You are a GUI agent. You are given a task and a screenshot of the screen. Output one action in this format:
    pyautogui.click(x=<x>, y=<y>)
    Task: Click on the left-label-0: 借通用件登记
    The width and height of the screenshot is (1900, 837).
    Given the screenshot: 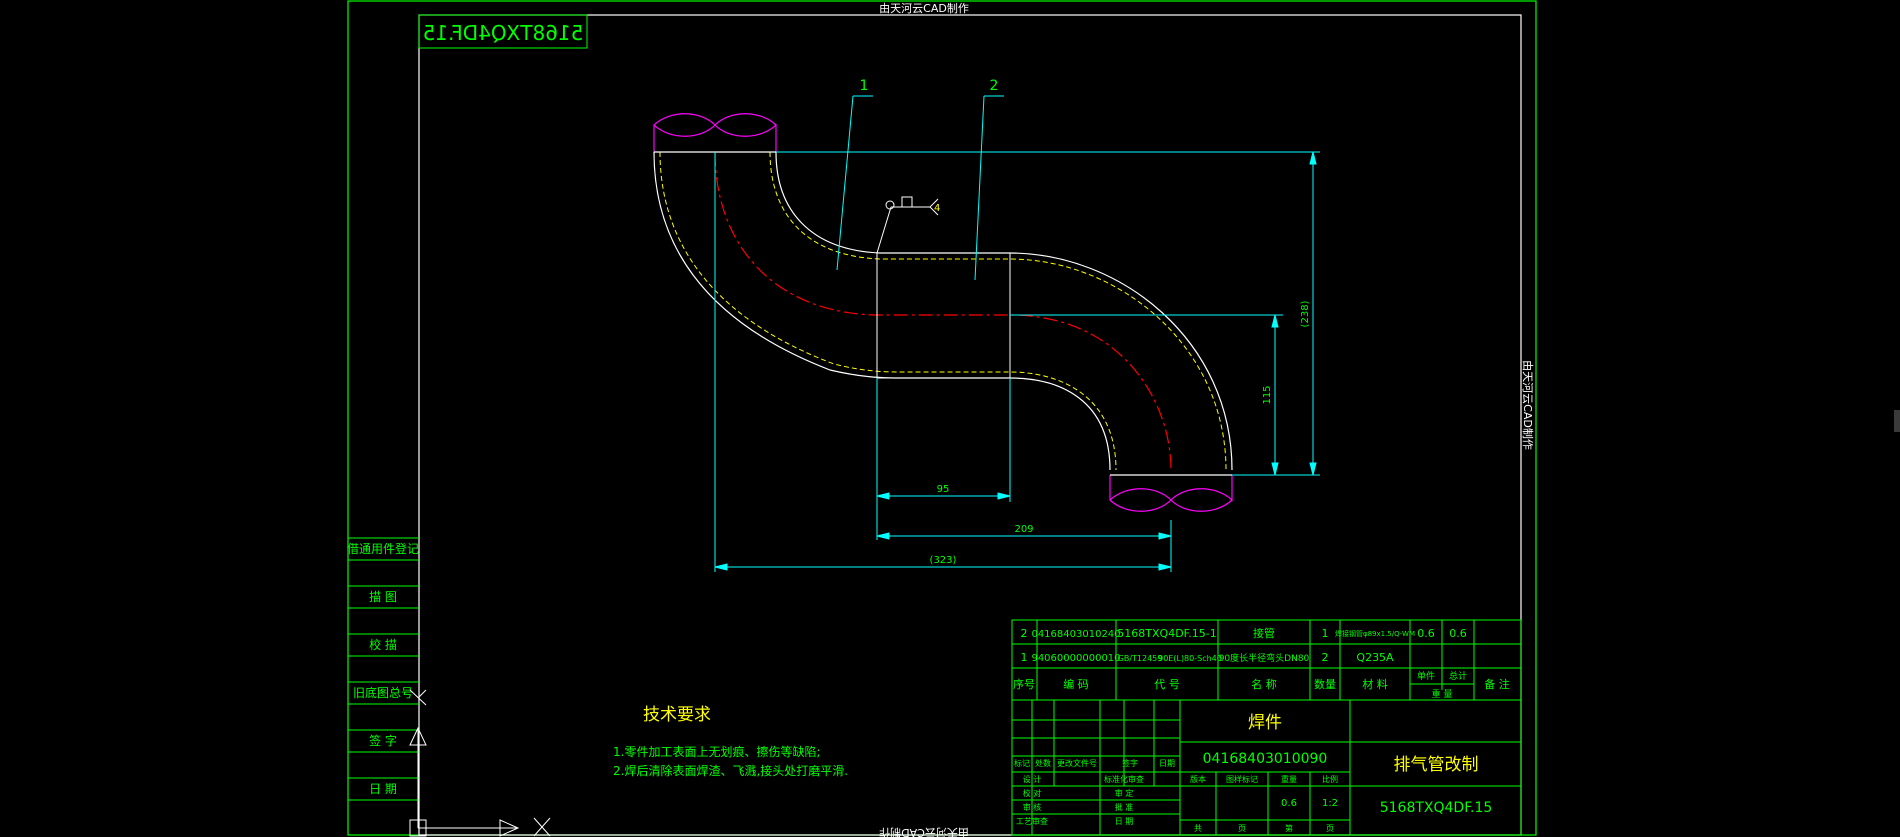 What is the action you would take?
    pyautogui.click(x=383, y=548)
    